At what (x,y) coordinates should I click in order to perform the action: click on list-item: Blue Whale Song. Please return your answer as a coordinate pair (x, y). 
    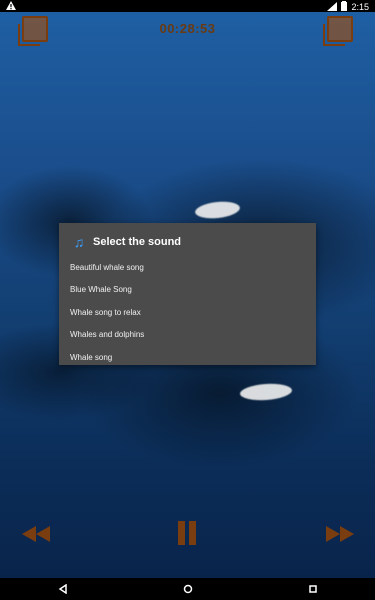
    Looking at the image, I should click on (187, 290).